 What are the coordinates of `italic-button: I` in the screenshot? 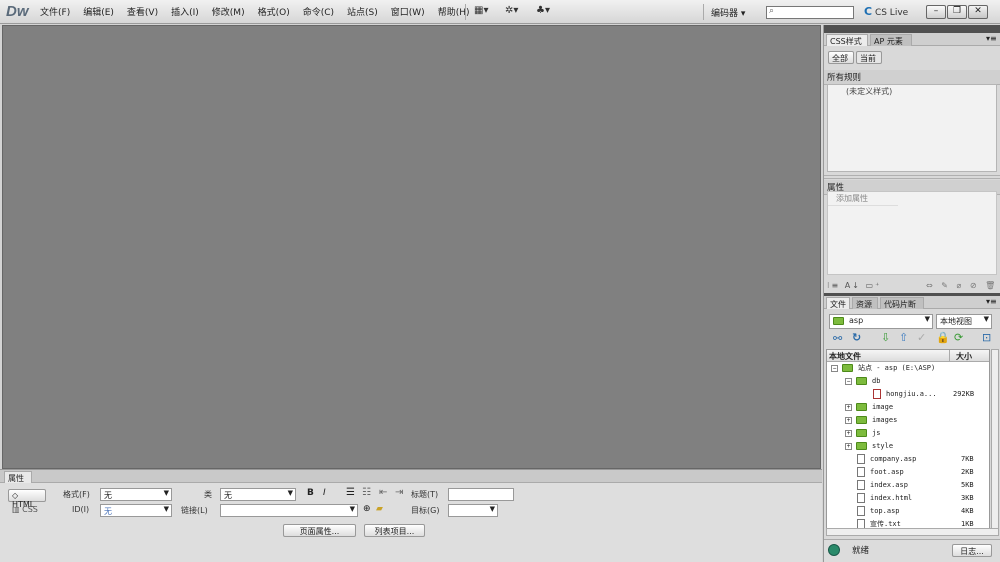 It's located at (324, 493).